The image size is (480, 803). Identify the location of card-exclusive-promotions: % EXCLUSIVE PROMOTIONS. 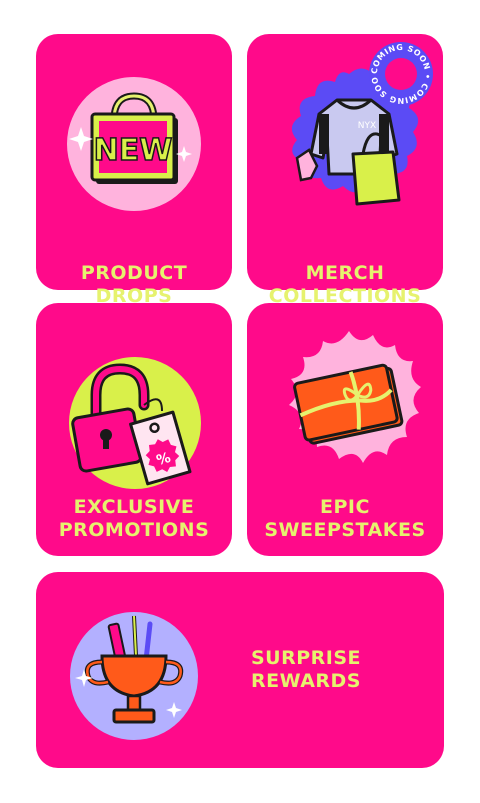
(134, 429).